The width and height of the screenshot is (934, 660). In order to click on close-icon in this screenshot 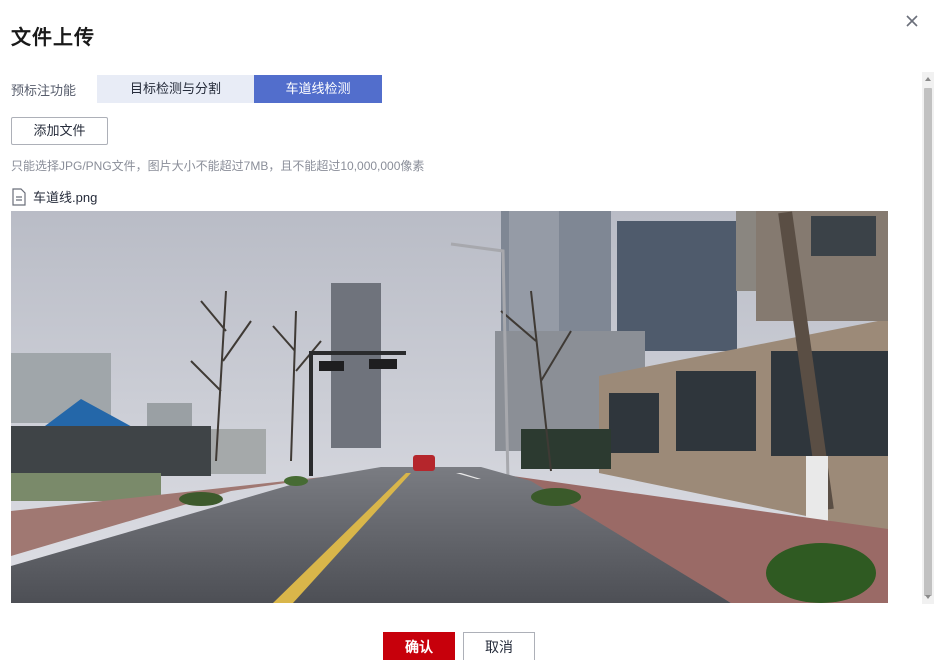, I will do `click(912, 21)`.